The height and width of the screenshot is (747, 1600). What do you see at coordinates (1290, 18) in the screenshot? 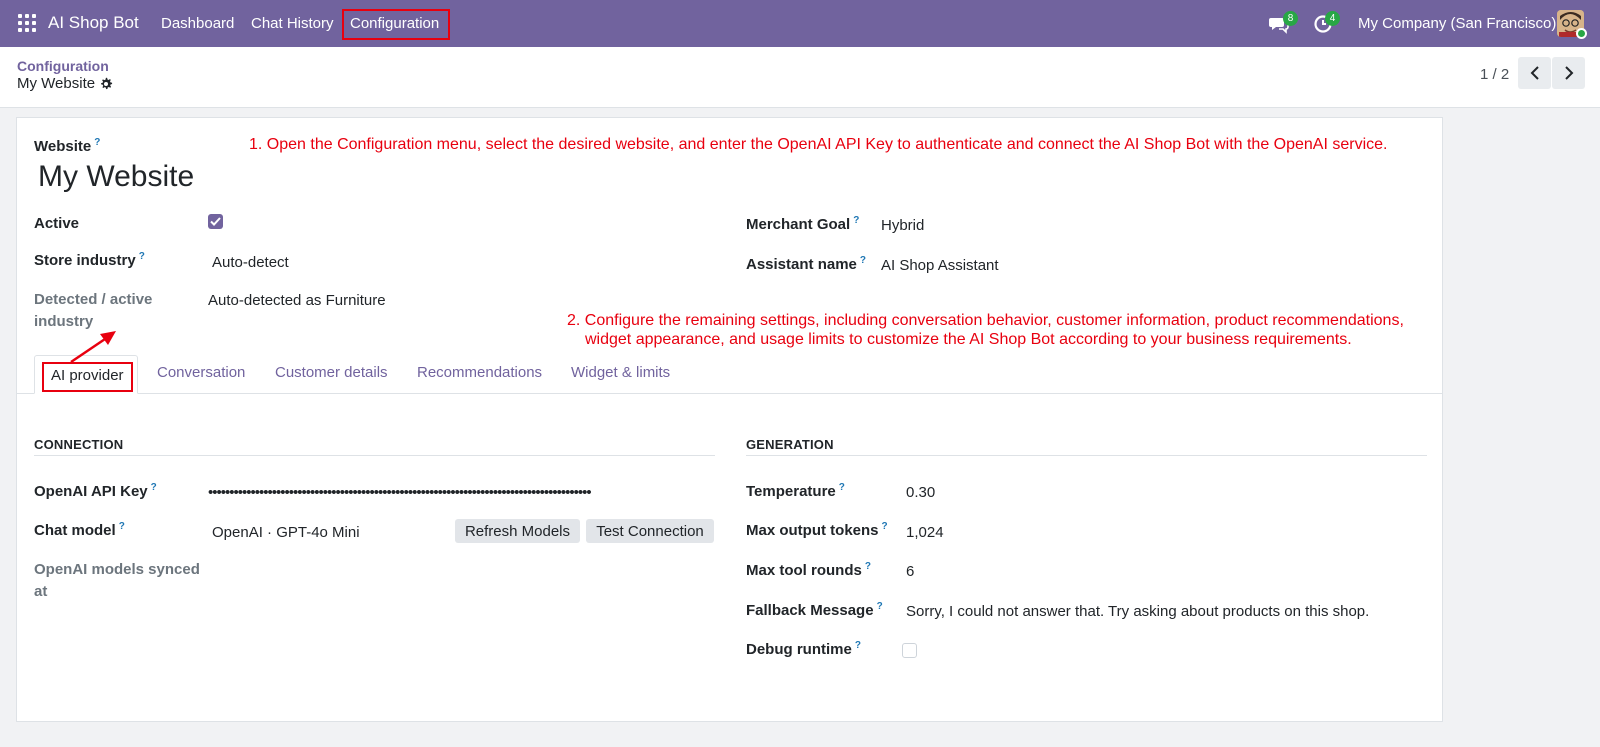
I see `messages-badge: 8` at bounding box center [1290, 18].